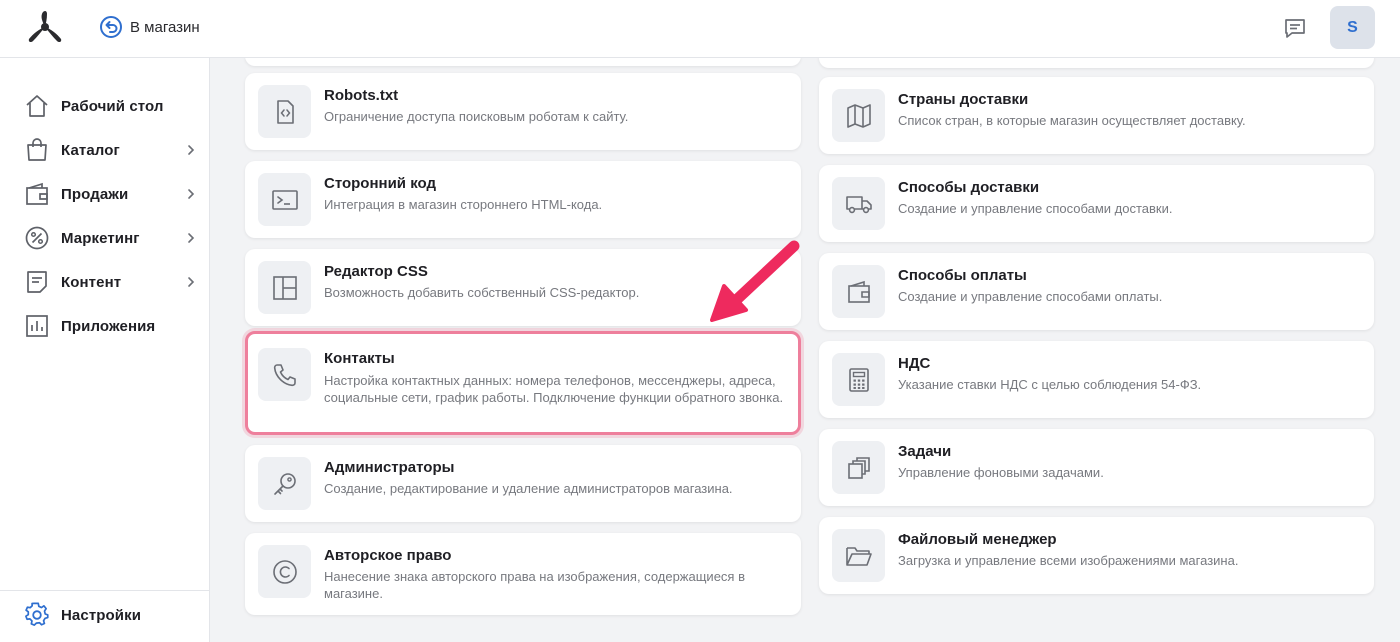  What do you see at coordinates (969, 187) in the screenshot?
I see `card-title: Способы доставки` at bounding box center [969, 187].